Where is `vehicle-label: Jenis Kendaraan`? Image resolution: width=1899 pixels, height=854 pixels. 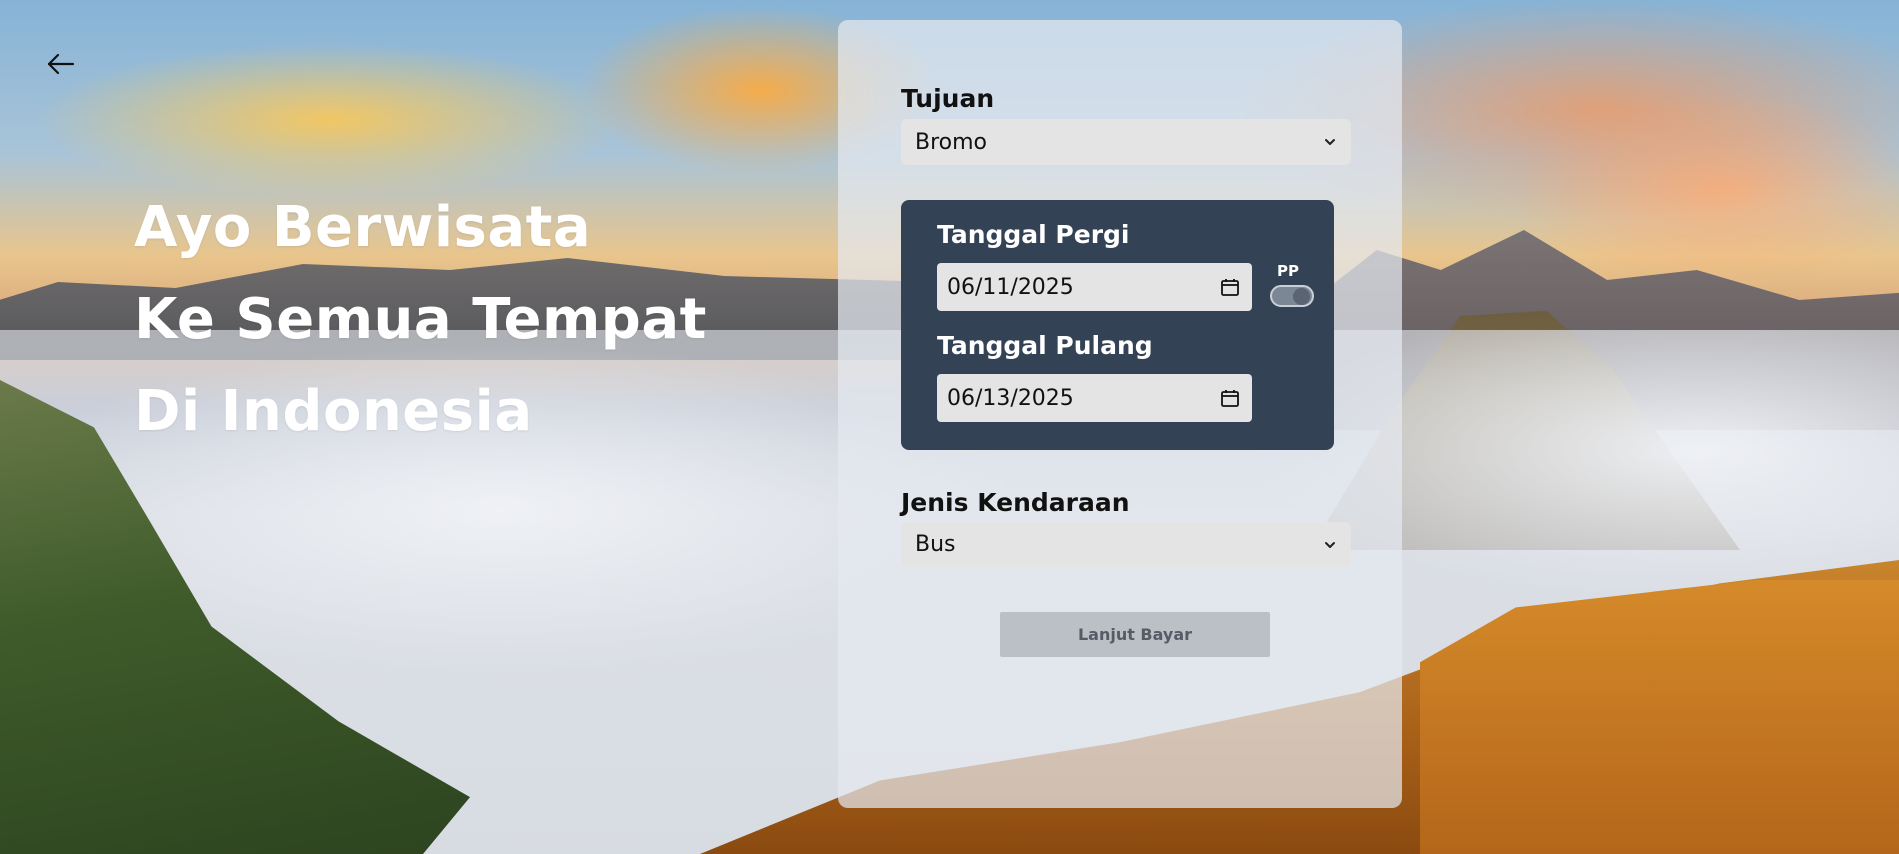
vehicle-label: Jenis Kendaraan is located at coordinates (1015, 502).